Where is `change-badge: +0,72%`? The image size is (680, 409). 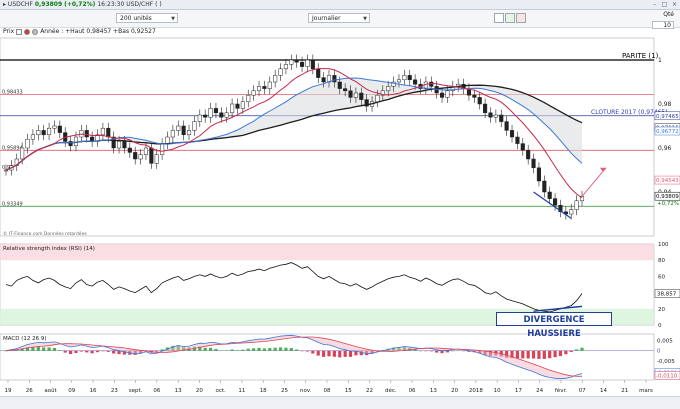 change-badge: +0,72% is located at coordinates (668, 204).